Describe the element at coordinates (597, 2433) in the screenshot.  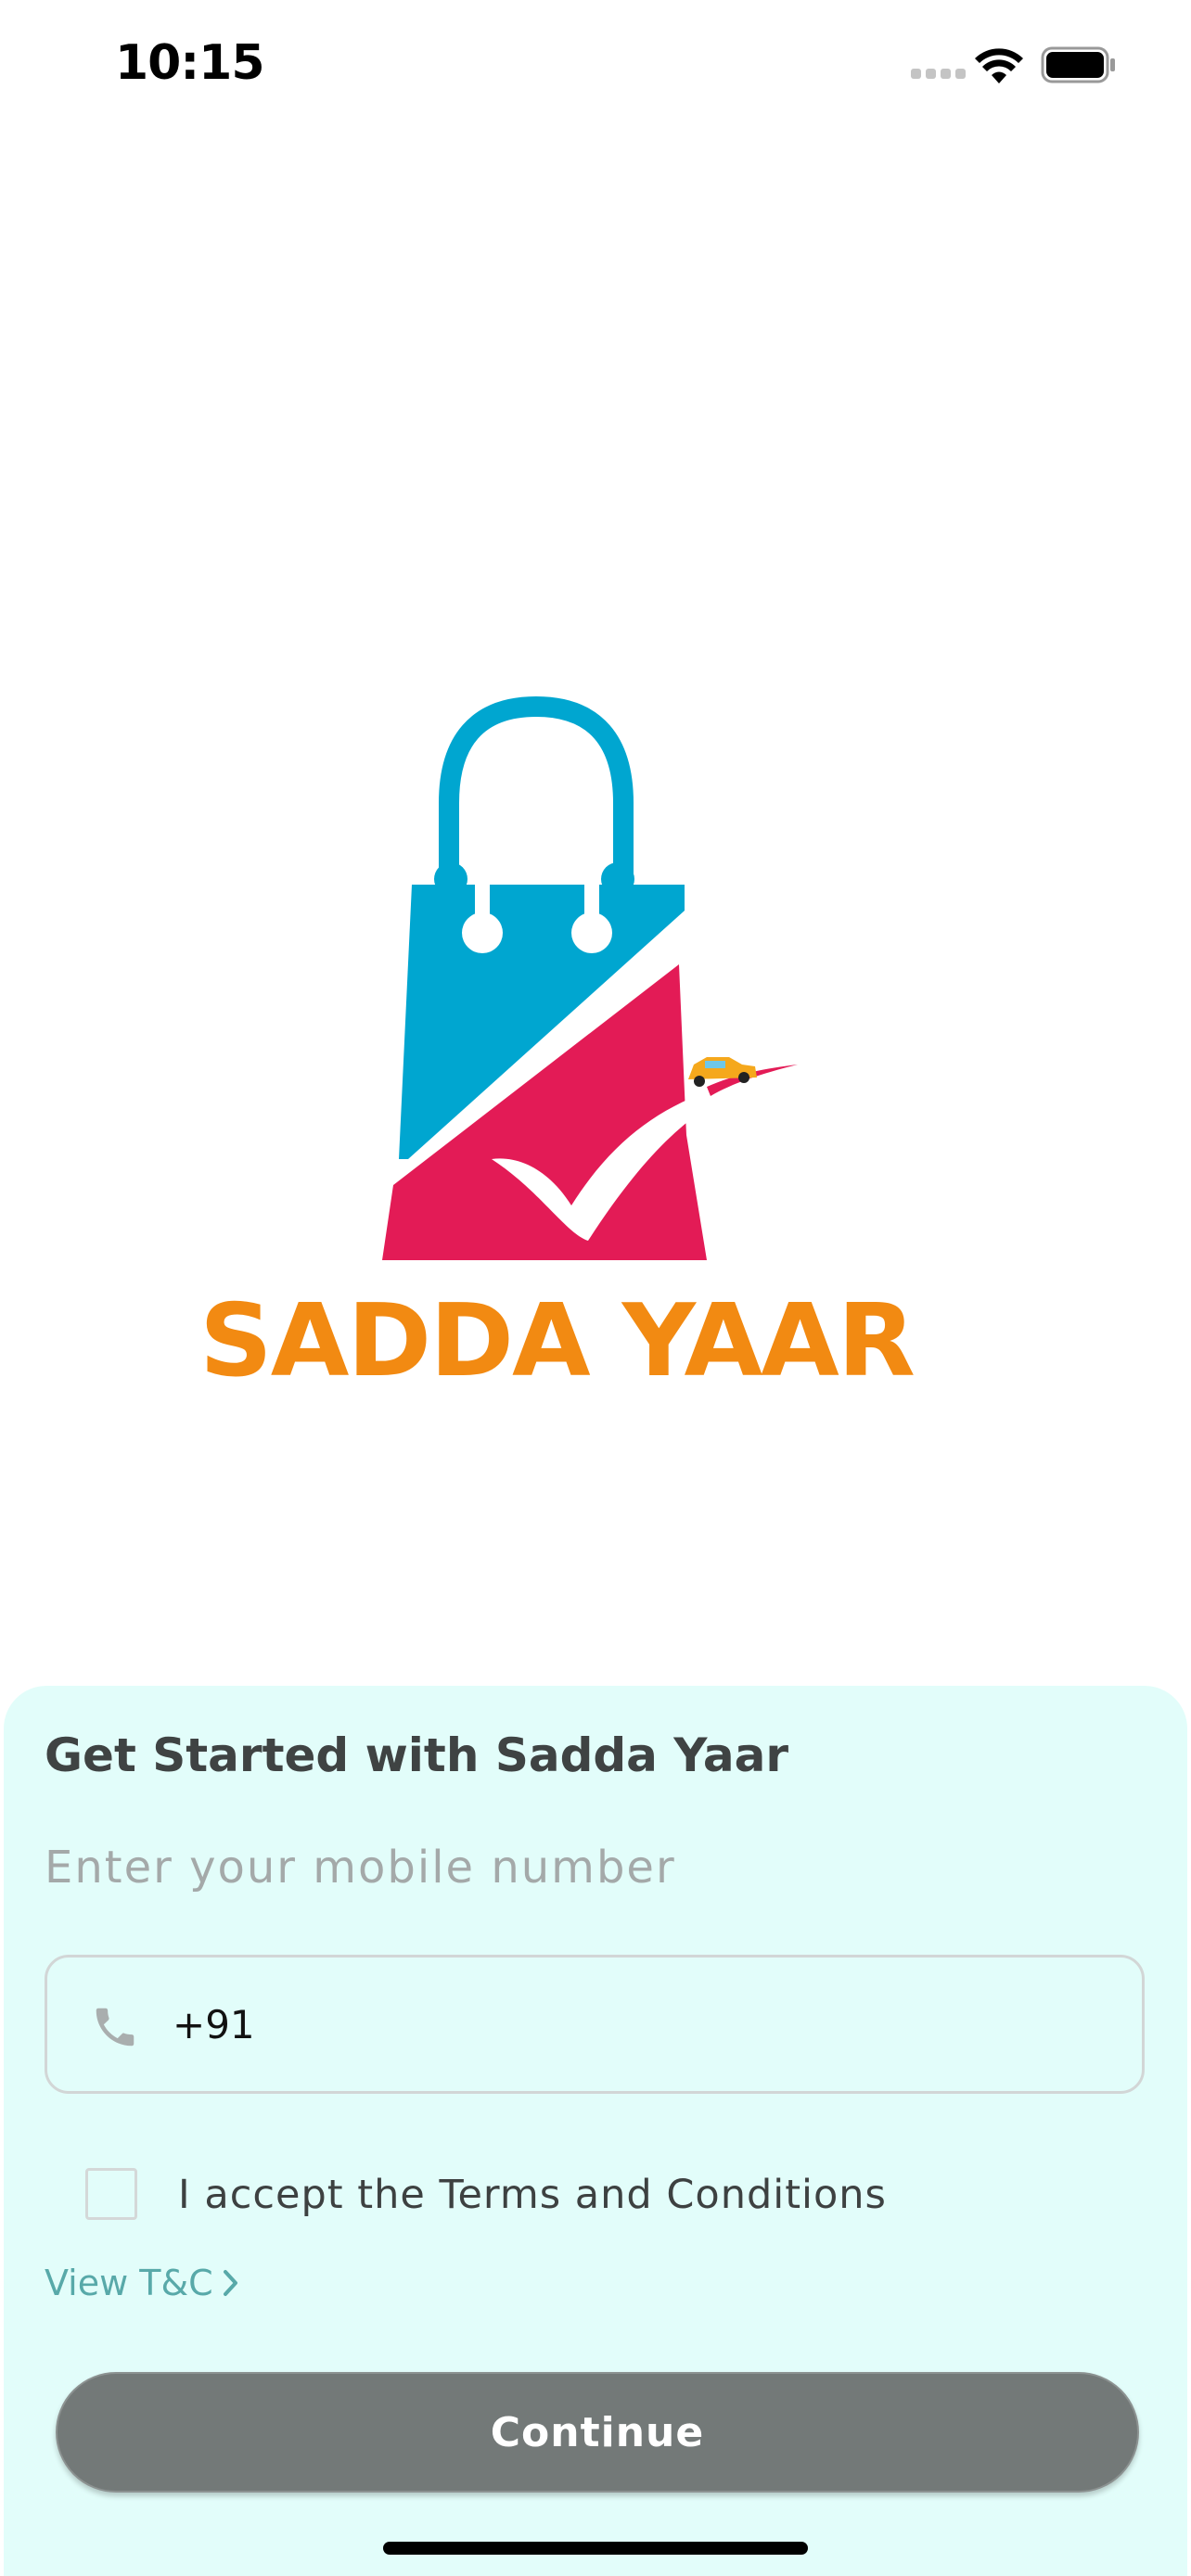
I see `continue-button: Continue` at that location.